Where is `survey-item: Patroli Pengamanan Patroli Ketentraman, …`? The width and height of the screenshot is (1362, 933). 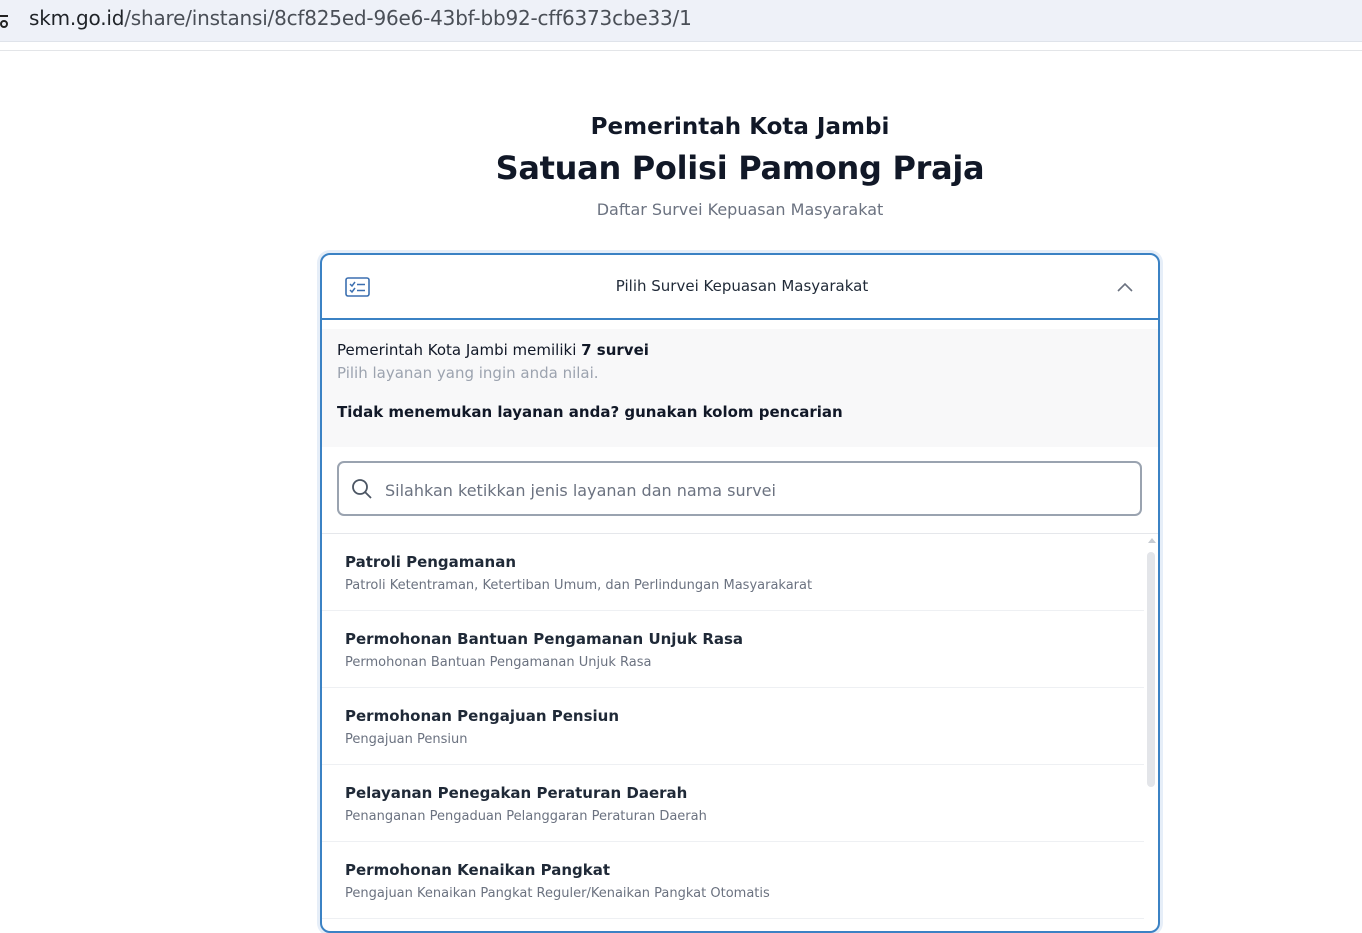 survey-item: Patroli Pengamanan Patroli Ketentraman, … is located at coordinates (733, 572).